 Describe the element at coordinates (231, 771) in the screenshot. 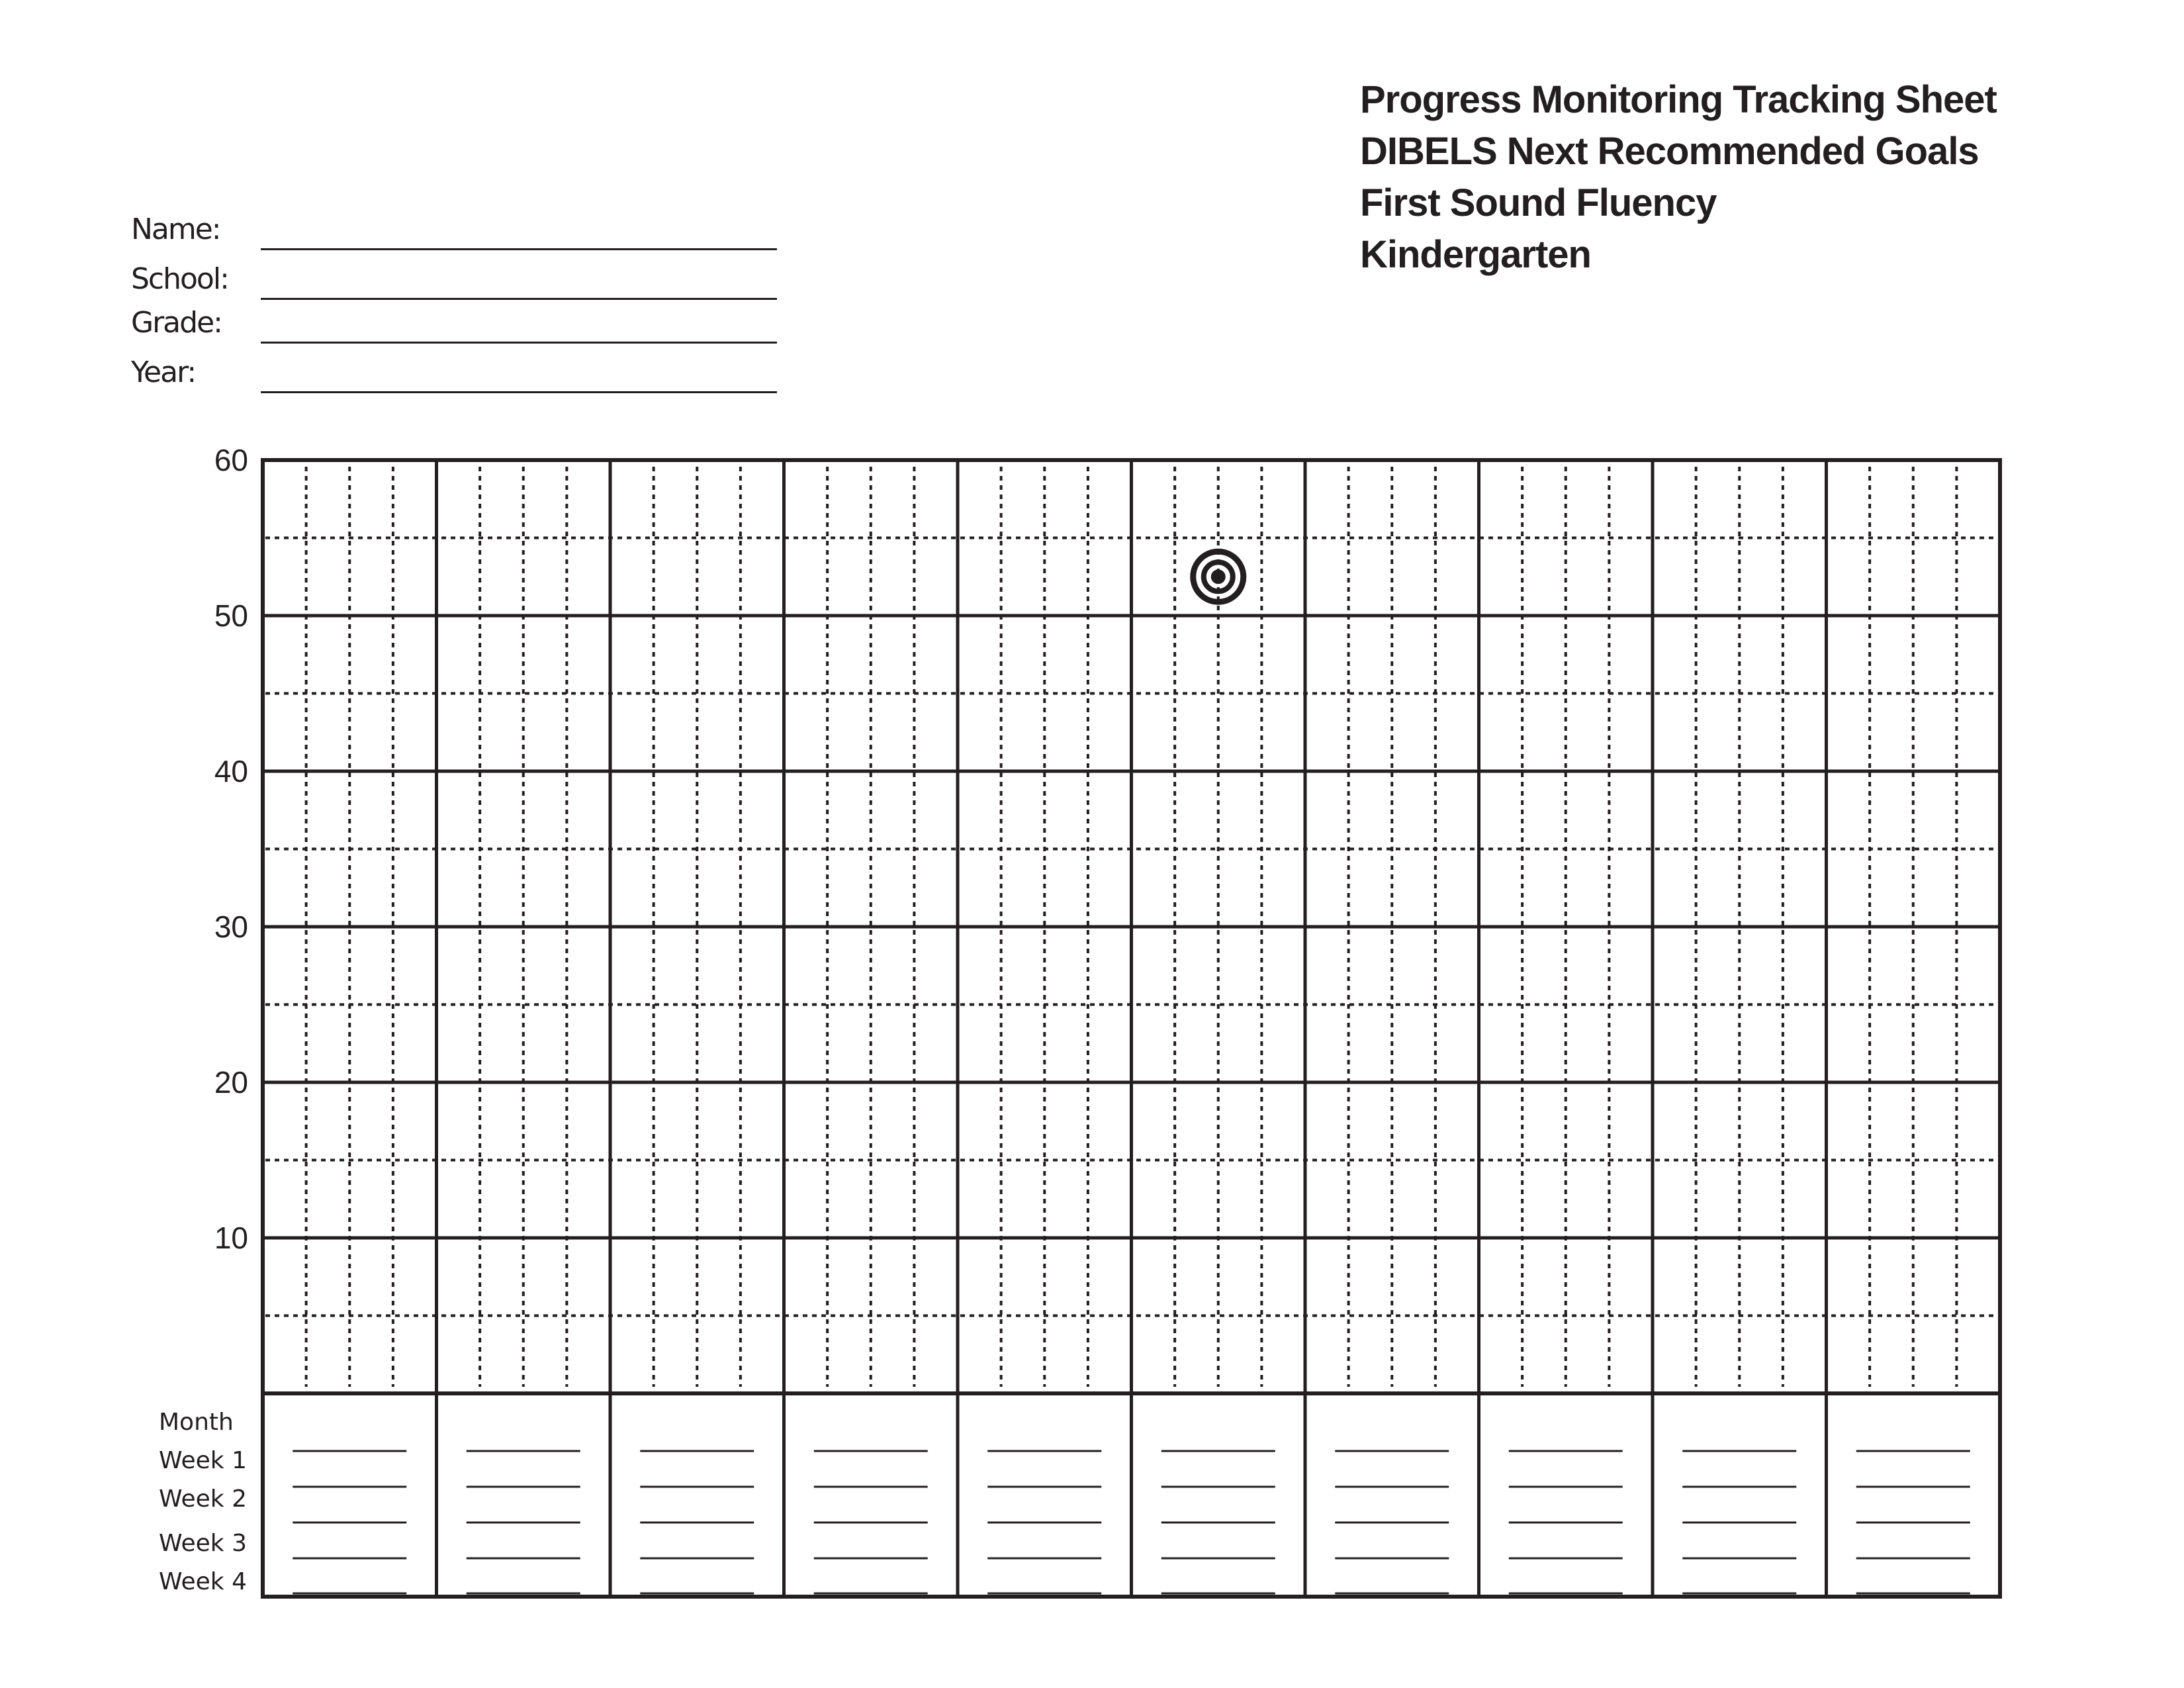

I see `y-tick-label: 40` at that location.